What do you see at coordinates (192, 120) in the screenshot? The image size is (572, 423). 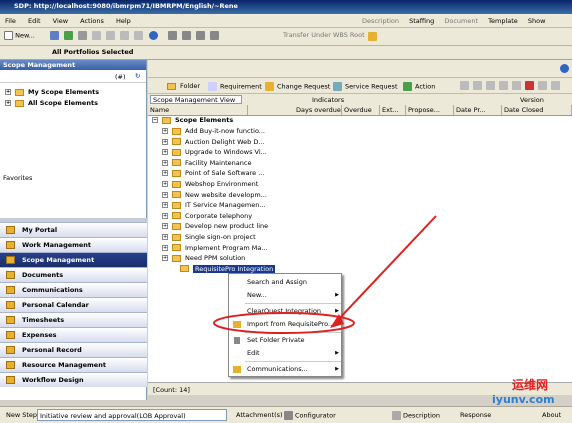 I see `tree-root: − Scope Elements` at bounding box center [192, 120].